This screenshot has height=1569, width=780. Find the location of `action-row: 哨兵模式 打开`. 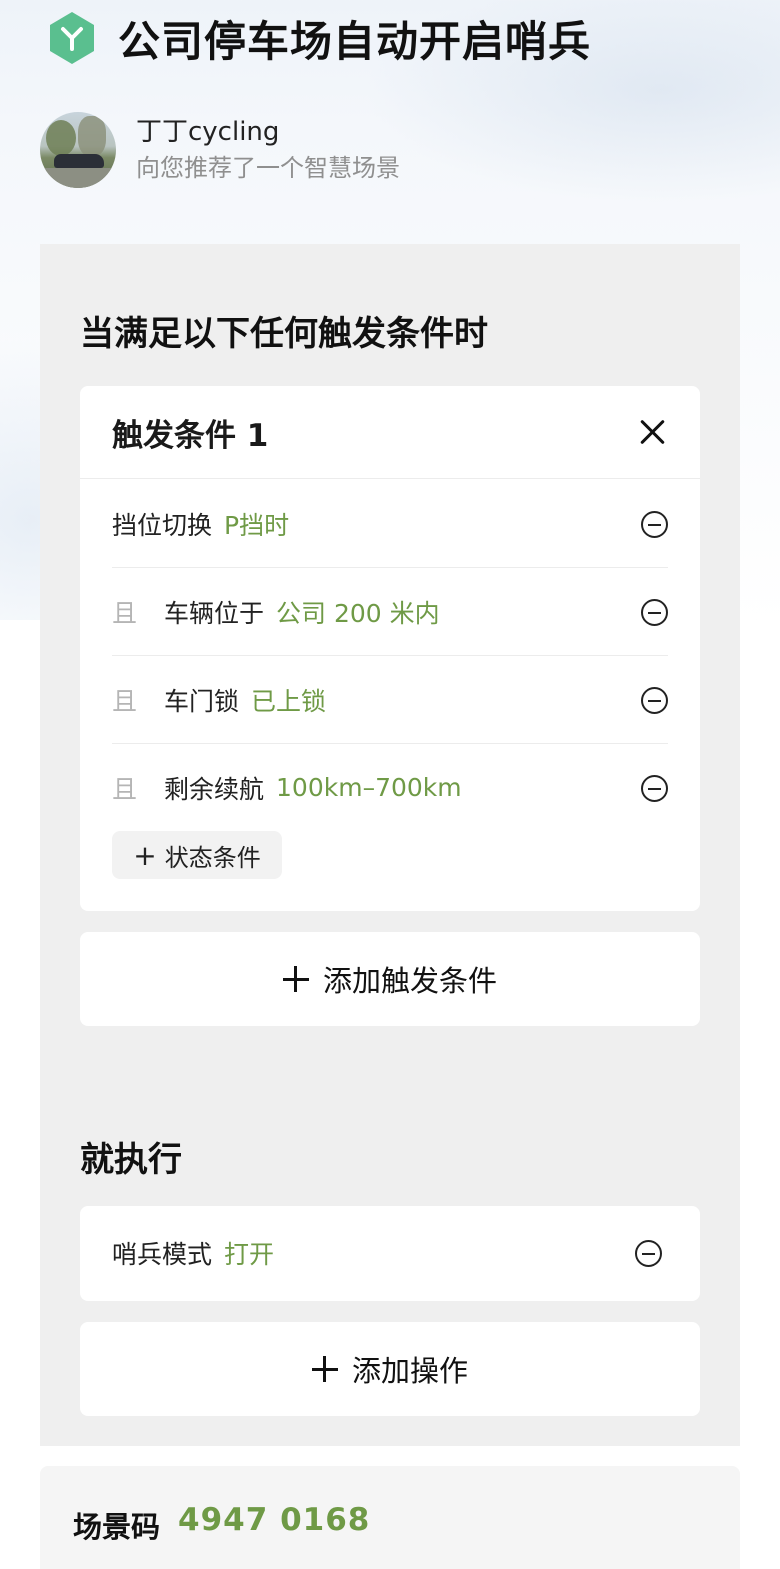

action-row: 哨兵模式 打开 is located at coordinates (390, 1253).